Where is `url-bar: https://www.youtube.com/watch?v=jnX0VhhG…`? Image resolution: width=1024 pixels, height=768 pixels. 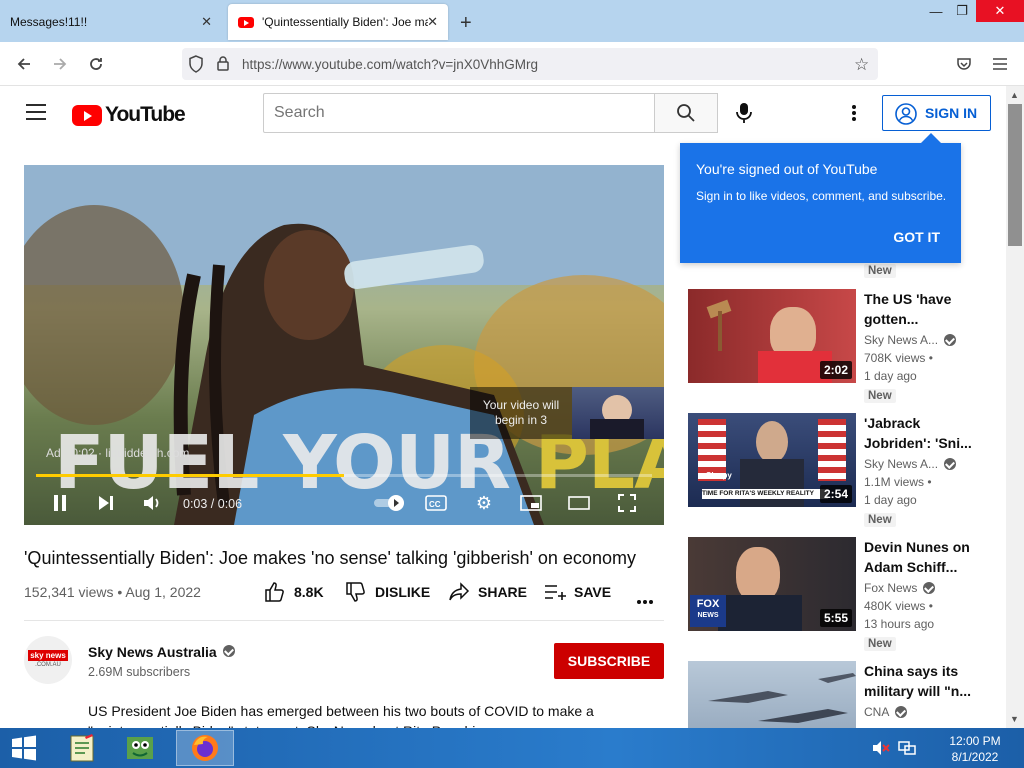 url-bar: https://www.youtube.com/watch?v=jnX0VhhG… is located at coordinates (530, 64).